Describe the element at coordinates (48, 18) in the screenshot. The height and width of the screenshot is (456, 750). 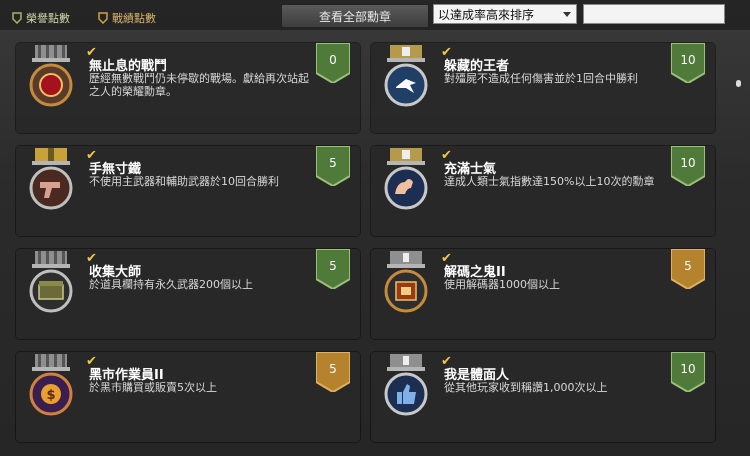
I see `honor-points-label: 榮譽點數` at that location.